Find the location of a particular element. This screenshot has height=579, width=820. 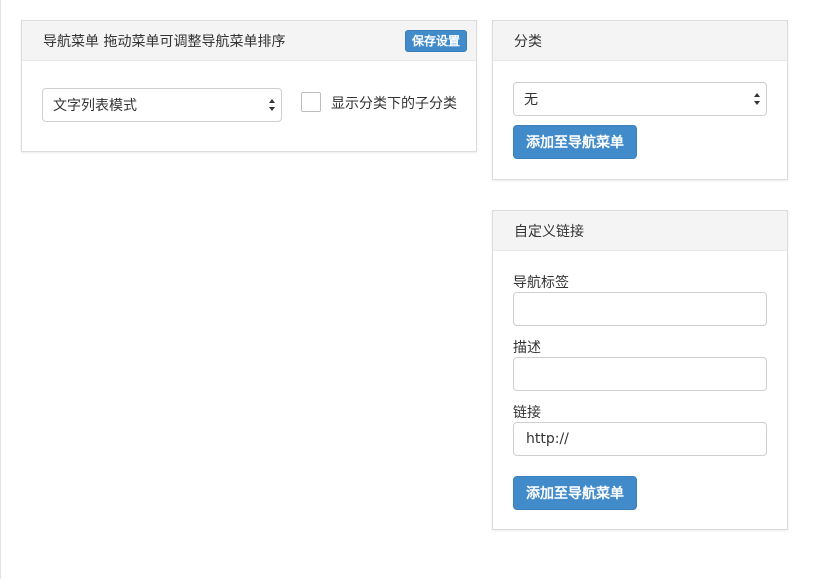

nav-menu-title: 导航菜单 拖动菜单可调整导航菜单排序 is located at coordinates (164, 41).